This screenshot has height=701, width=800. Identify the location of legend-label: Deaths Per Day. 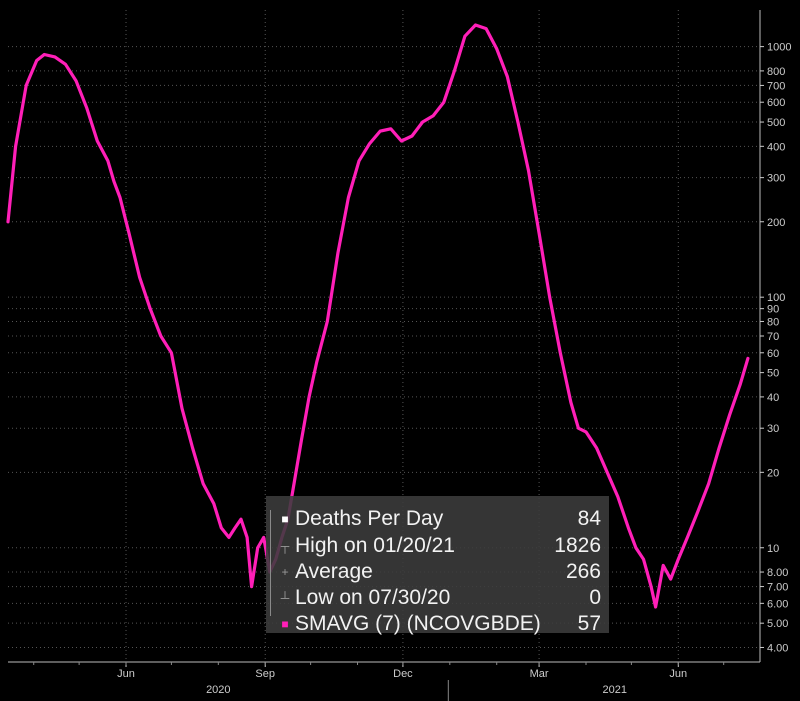
(369, 518).